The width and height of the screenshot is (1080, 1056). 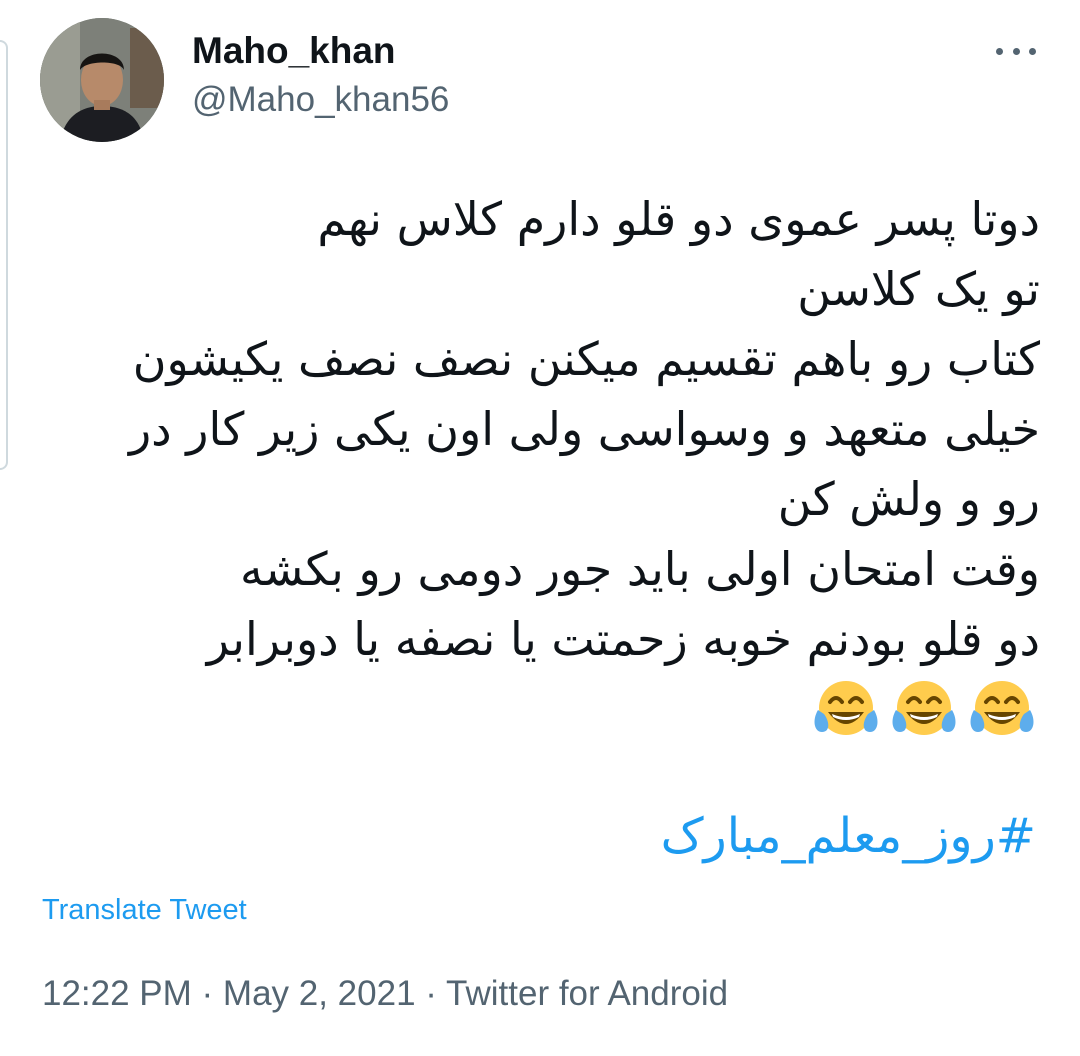 I want to click on tweet-date: May 2, 2021, so click(x=319, y=993).